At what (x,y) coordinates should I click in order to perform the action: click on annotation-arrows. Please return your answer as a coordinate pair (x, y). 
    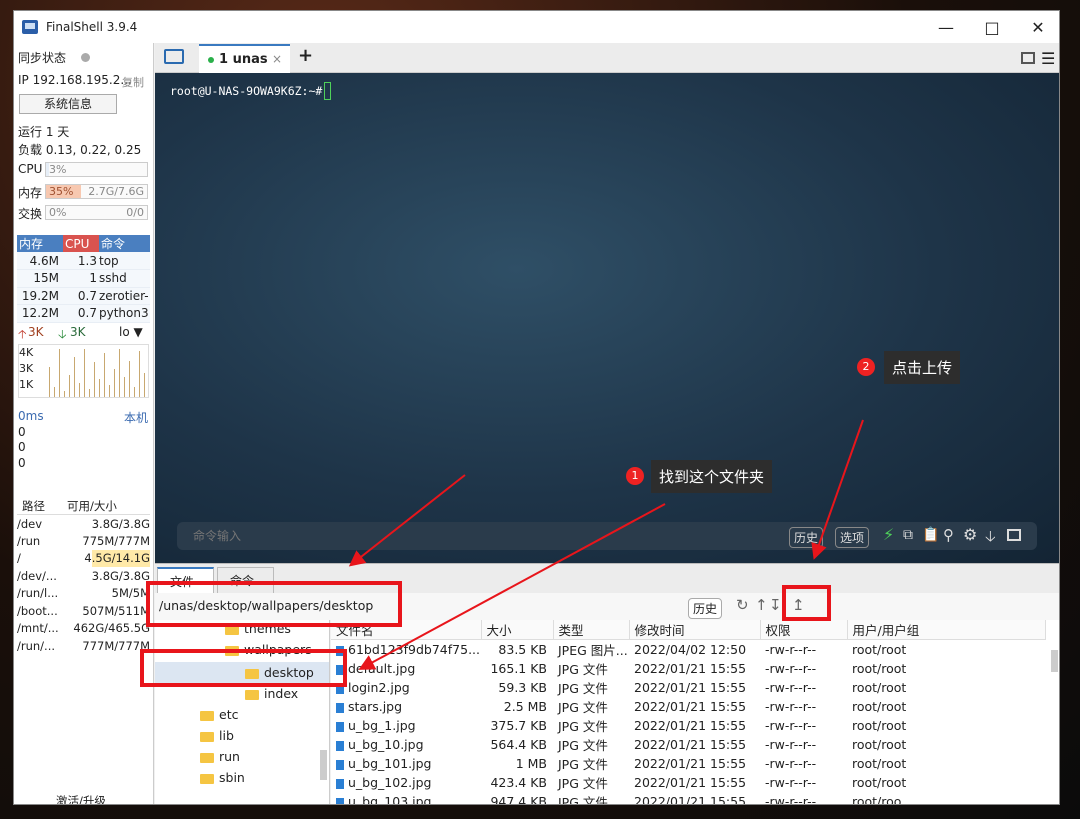
    Looking at the image, I should click on (606, 544).